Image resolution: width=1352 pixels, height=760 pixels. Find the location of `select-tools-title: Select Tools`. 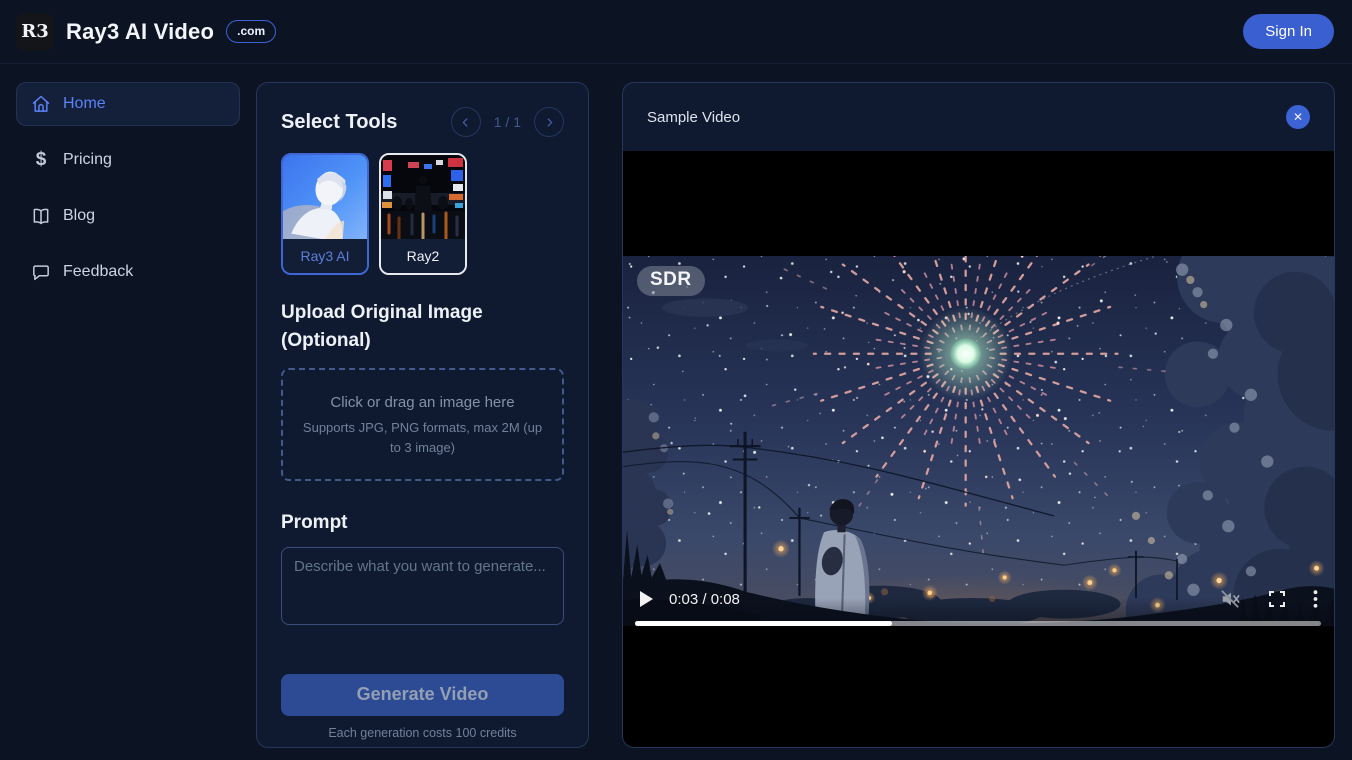

select-tools-title: Select Tools is located at coordinates (339, 121).